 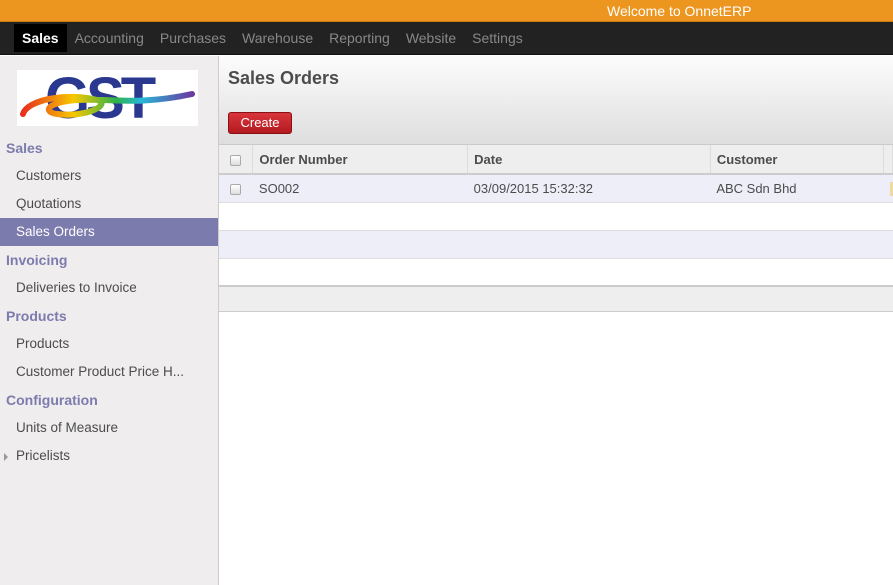 I want to click on table-row: SO002 03/09/2015 15:32:32 ABC Sdn Bhd, so click(x=556, y=188).